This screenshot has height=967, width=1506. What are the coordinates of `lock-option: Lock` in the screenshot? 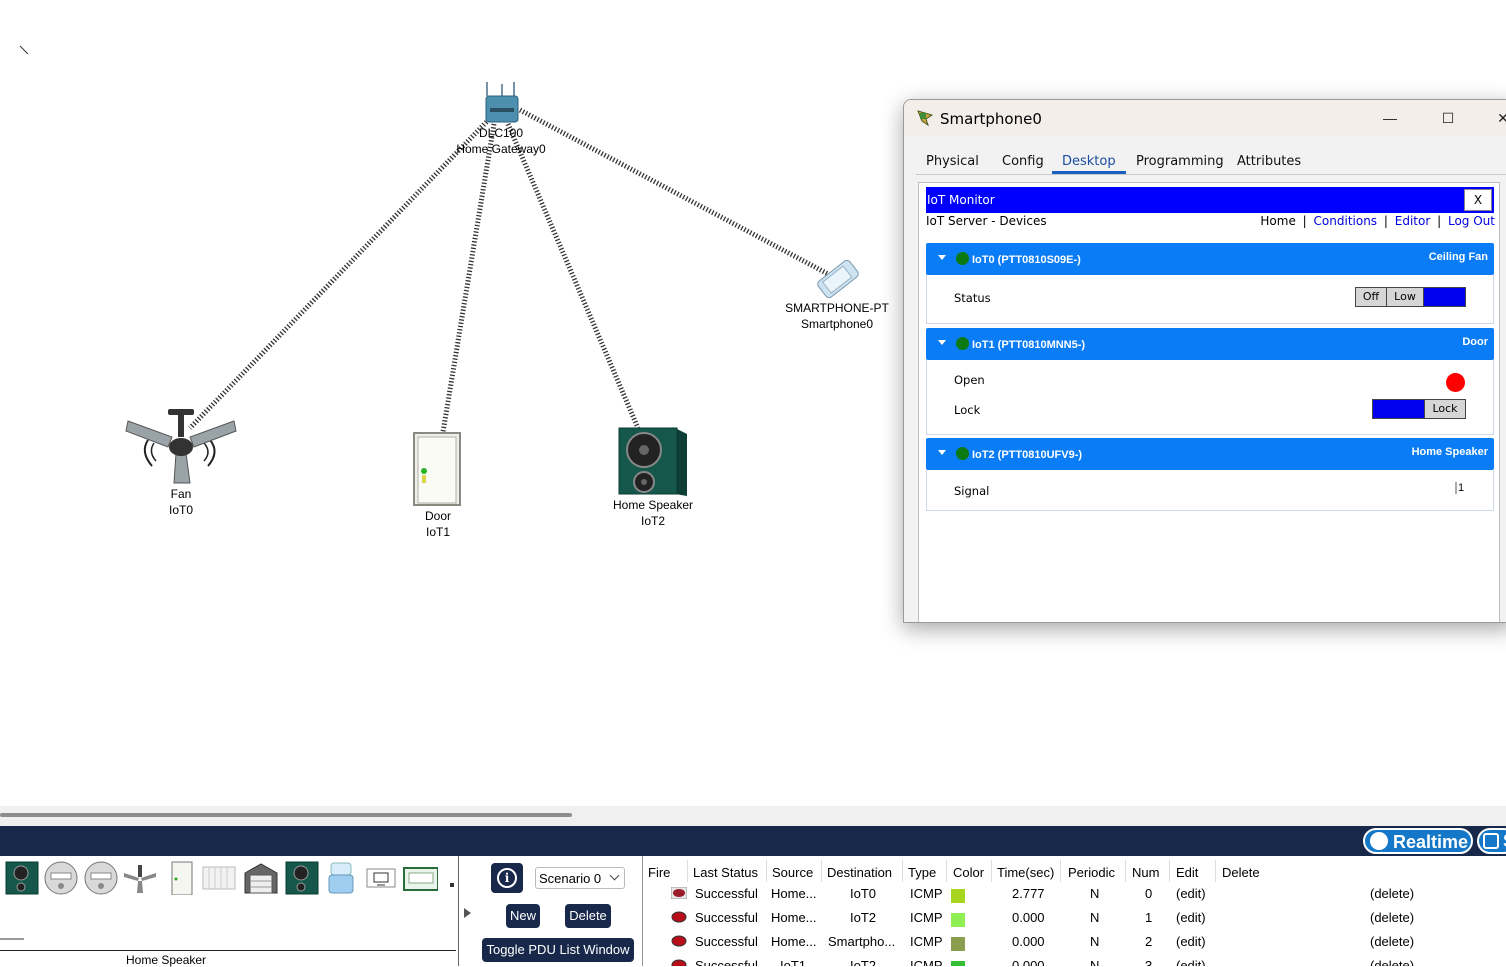 It's located at (1445, 409).